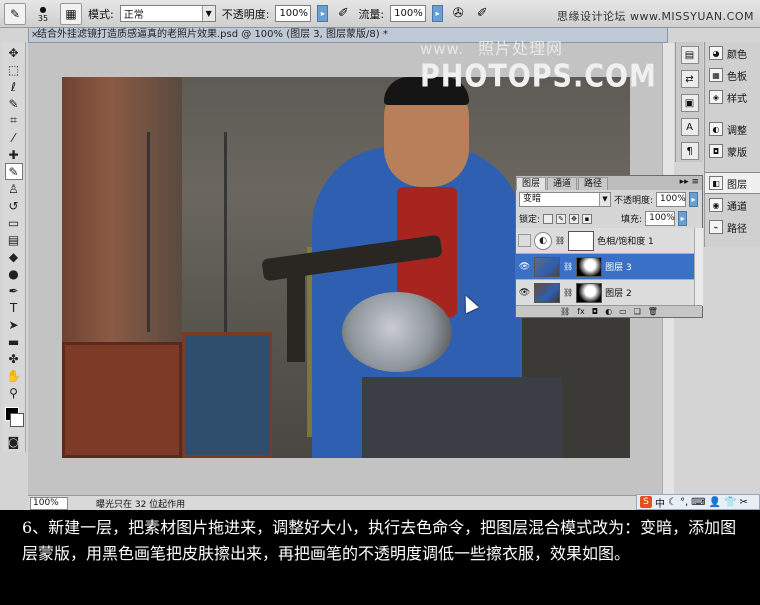 This screenshot has height=605, width=760. I want to click on brush-tool-preset-icon: ✎, so click(15, 13).